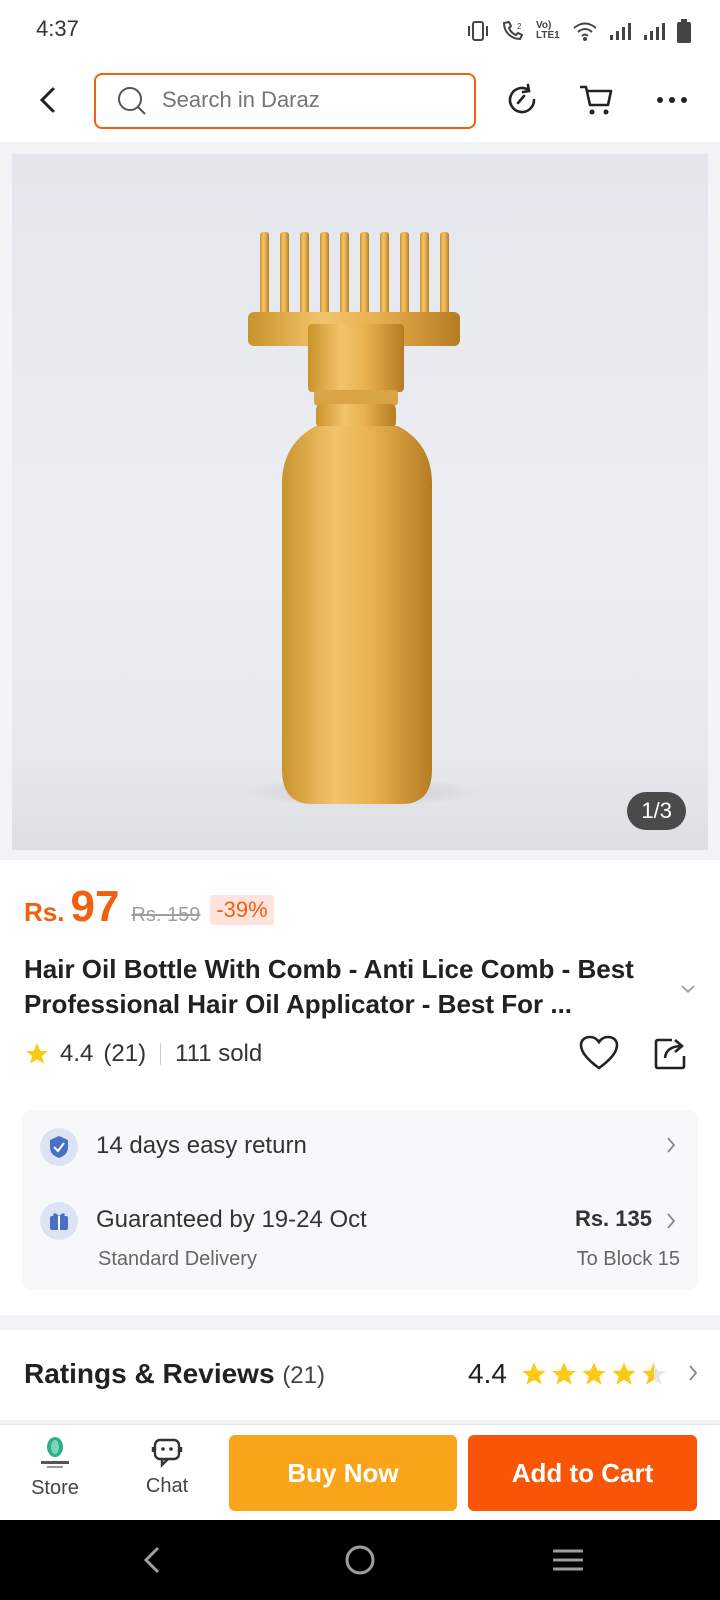 This screenshot has width=720, height=1600. I want to click on top-bar, so click(360, 102).